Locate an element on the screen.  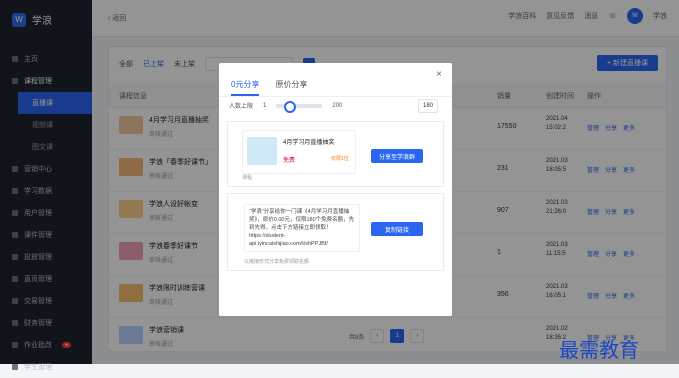
tab-price-share: 原价分享 is located at coordinates (291, 87).